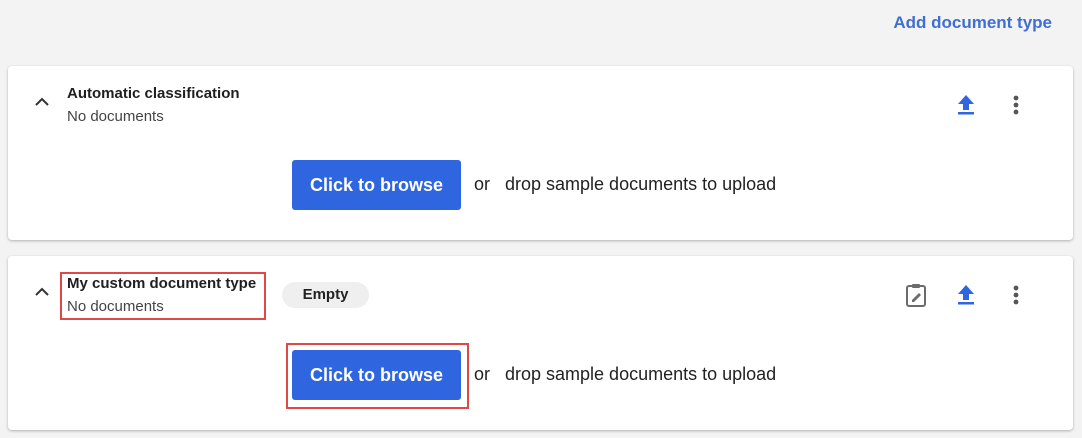 Image resolution: width=1082 pixels, height=438 pixels. What do you see at coordinates (115, 116) in the screenshot?
I see `card-subtitle: No documents` at bounding box center [115, 116].